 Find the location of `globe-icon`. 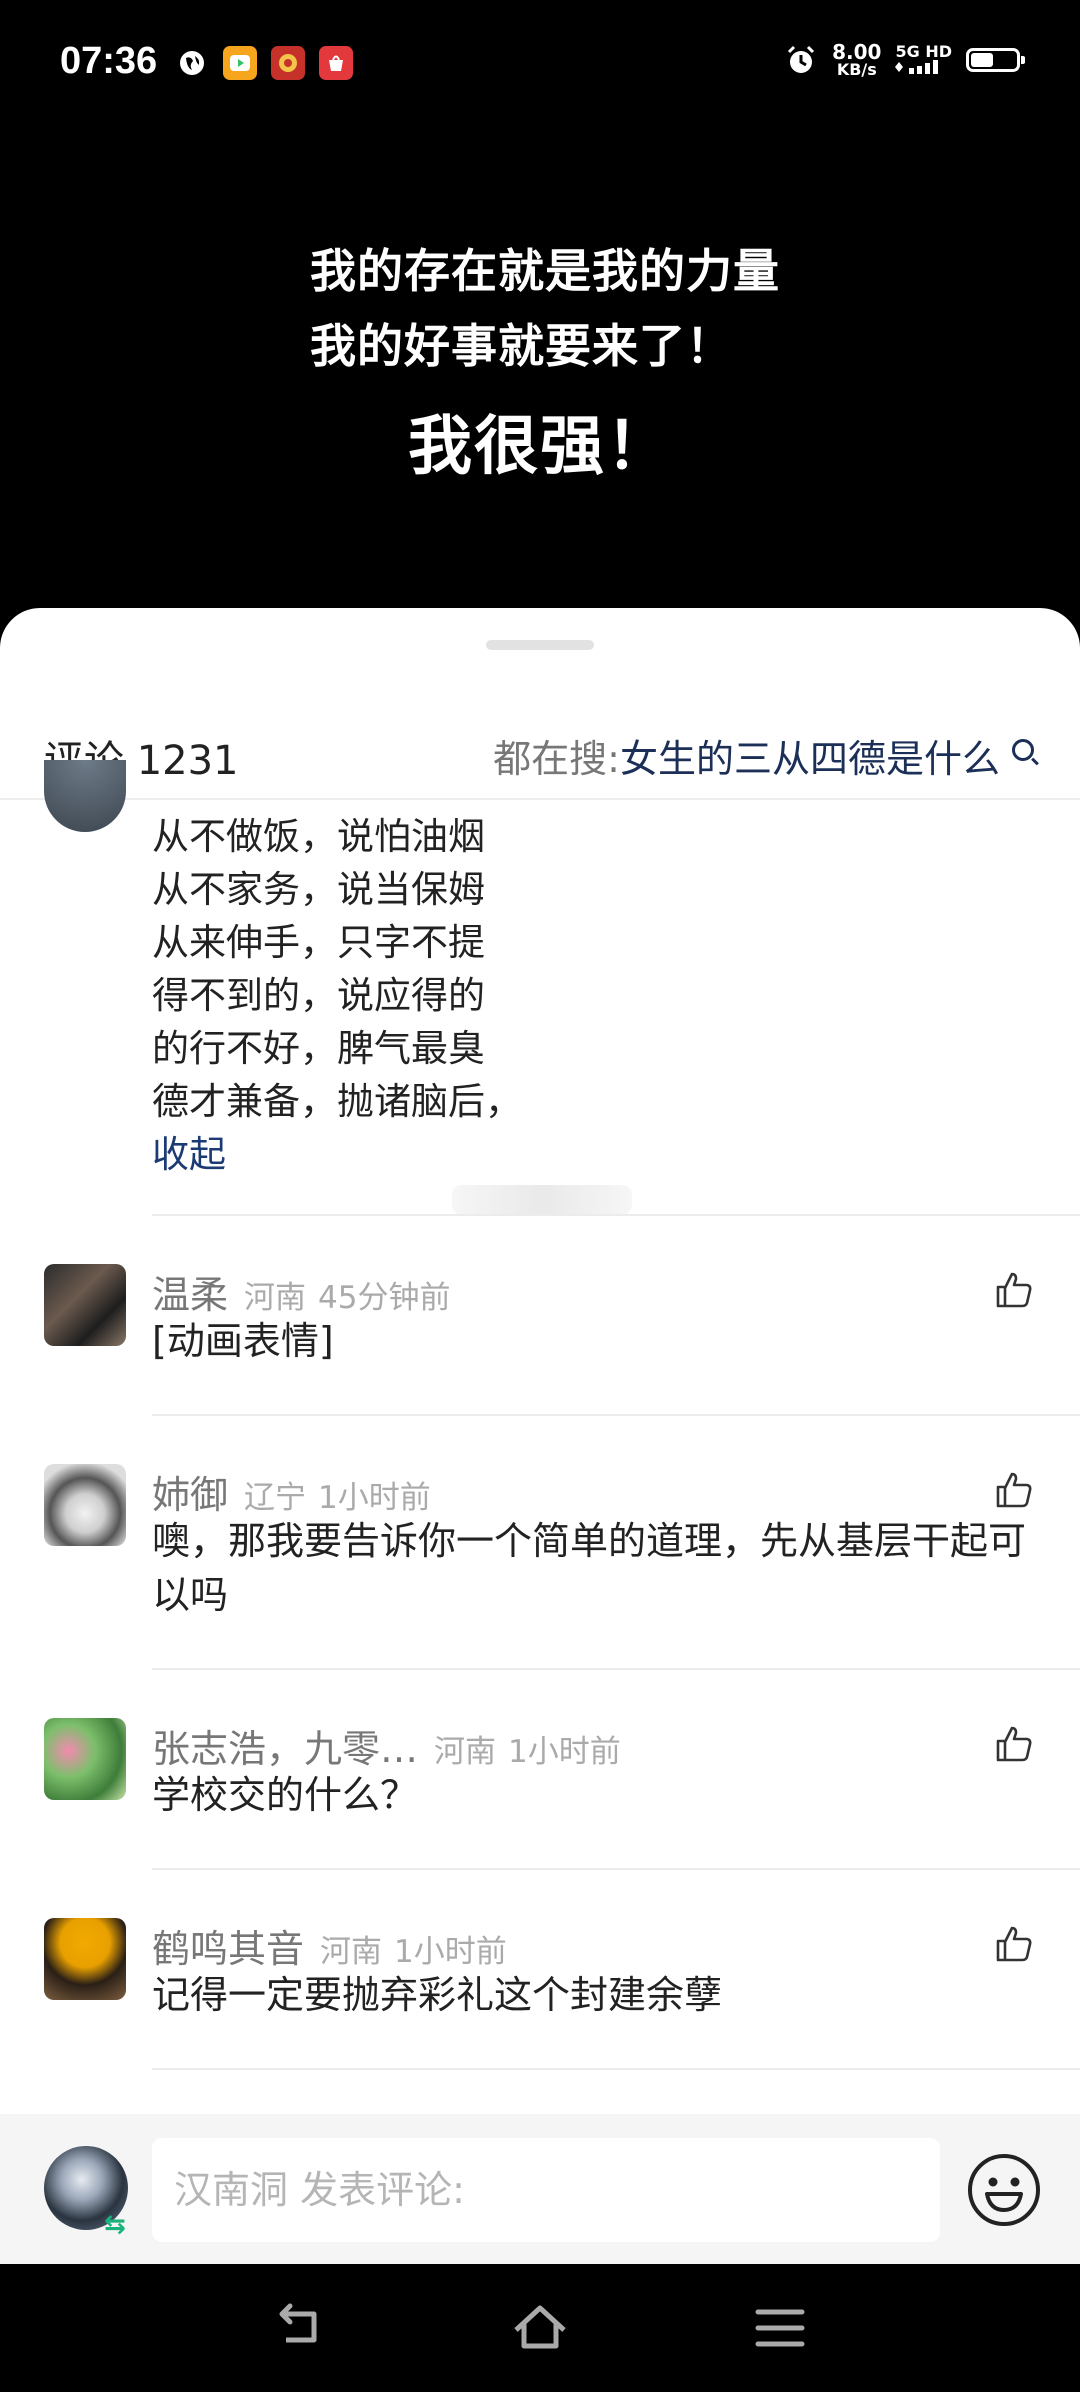

globe-icon is located at coordinates (192, 63).